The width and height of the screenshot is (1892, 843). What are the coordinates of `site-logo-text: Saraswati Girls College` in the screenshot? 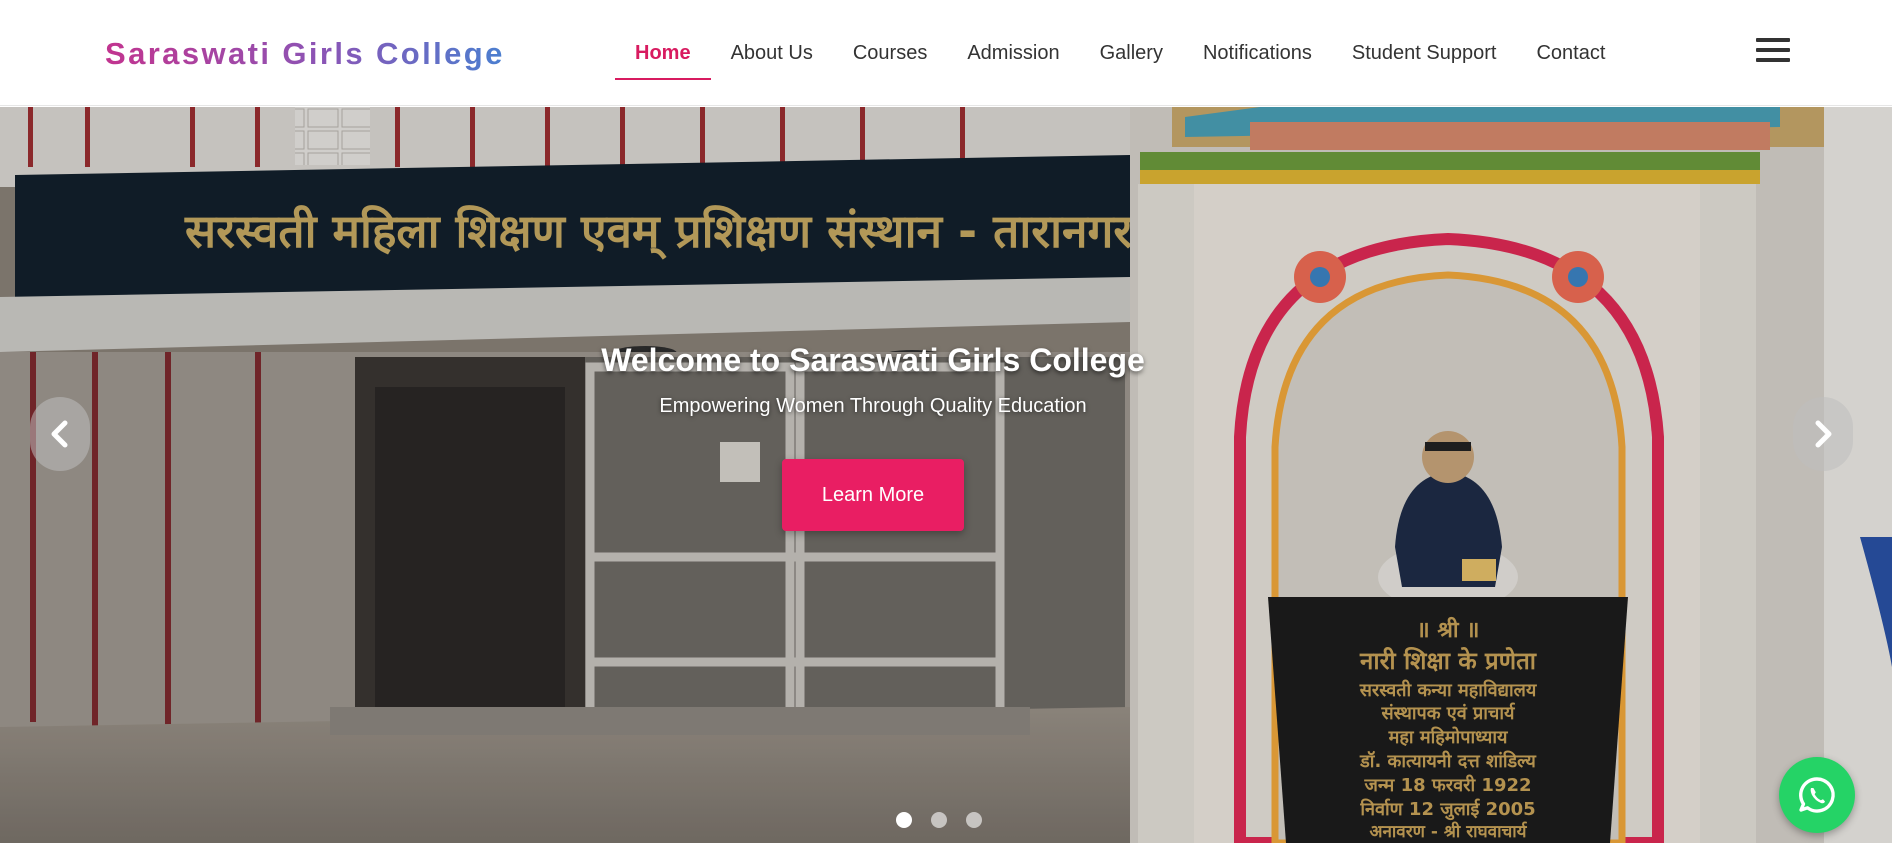 It's located at (305, 54).